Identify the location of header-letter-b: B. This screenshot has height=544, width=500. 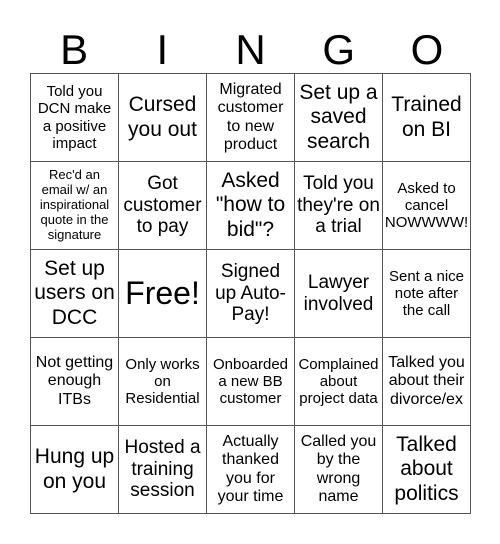
(74, 49).